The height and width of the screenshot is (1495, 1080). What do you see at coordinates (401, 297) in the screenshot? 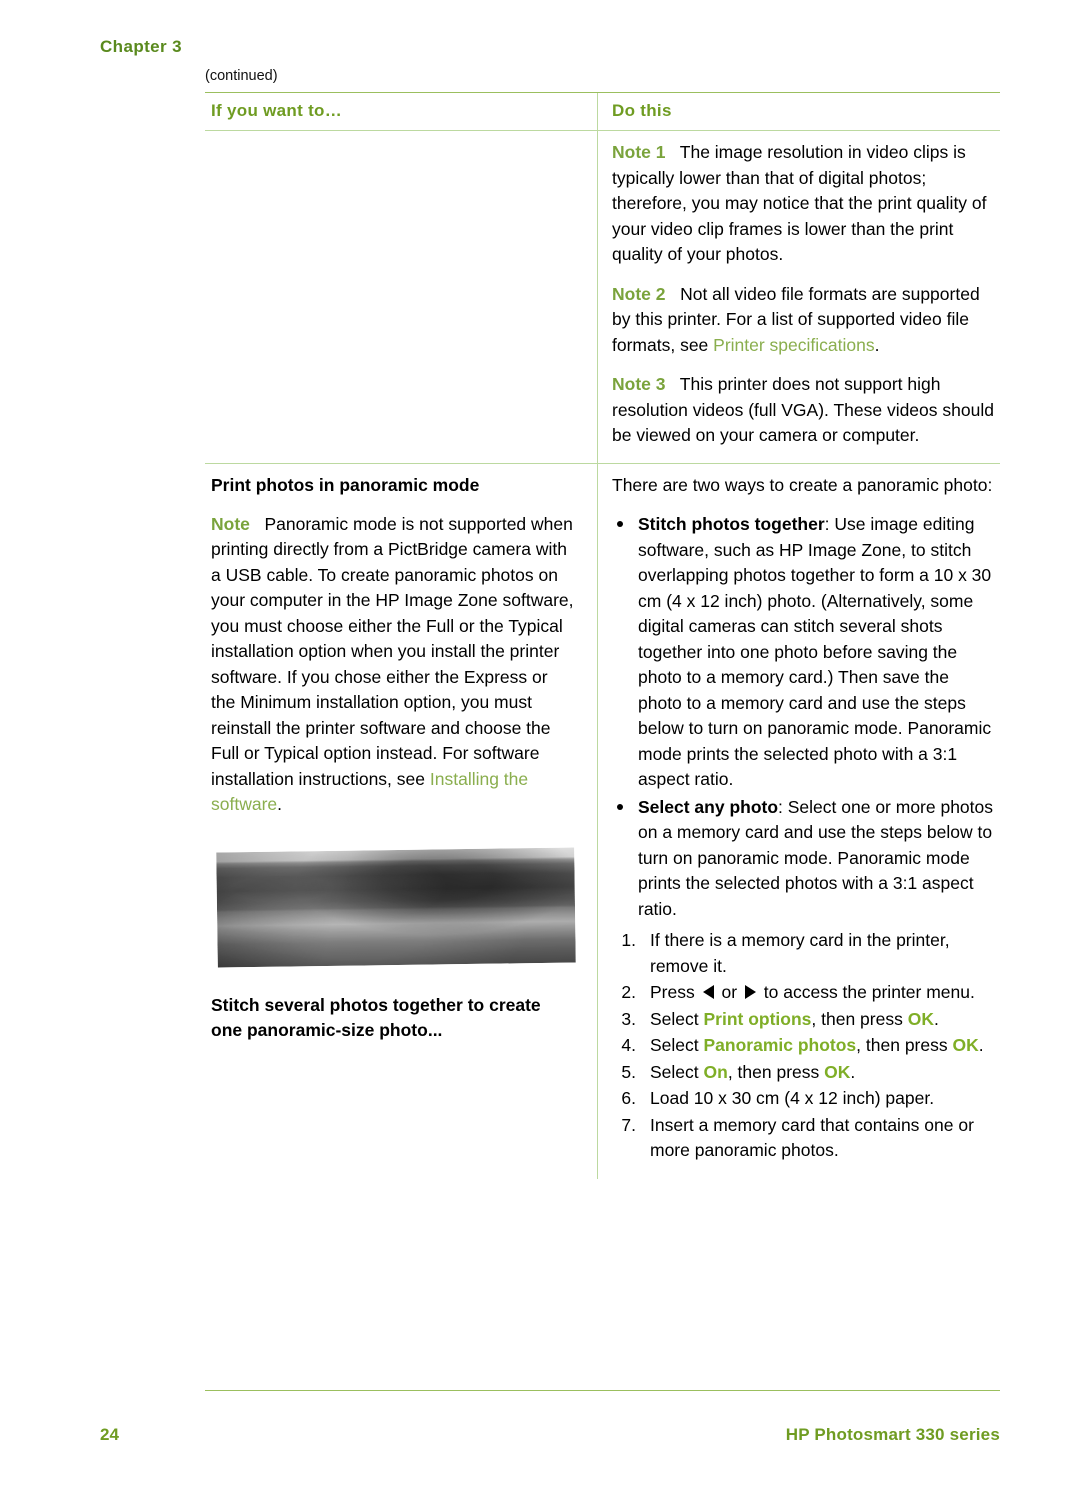
I see `row1-cell-left` at bounding box center [401, 297].